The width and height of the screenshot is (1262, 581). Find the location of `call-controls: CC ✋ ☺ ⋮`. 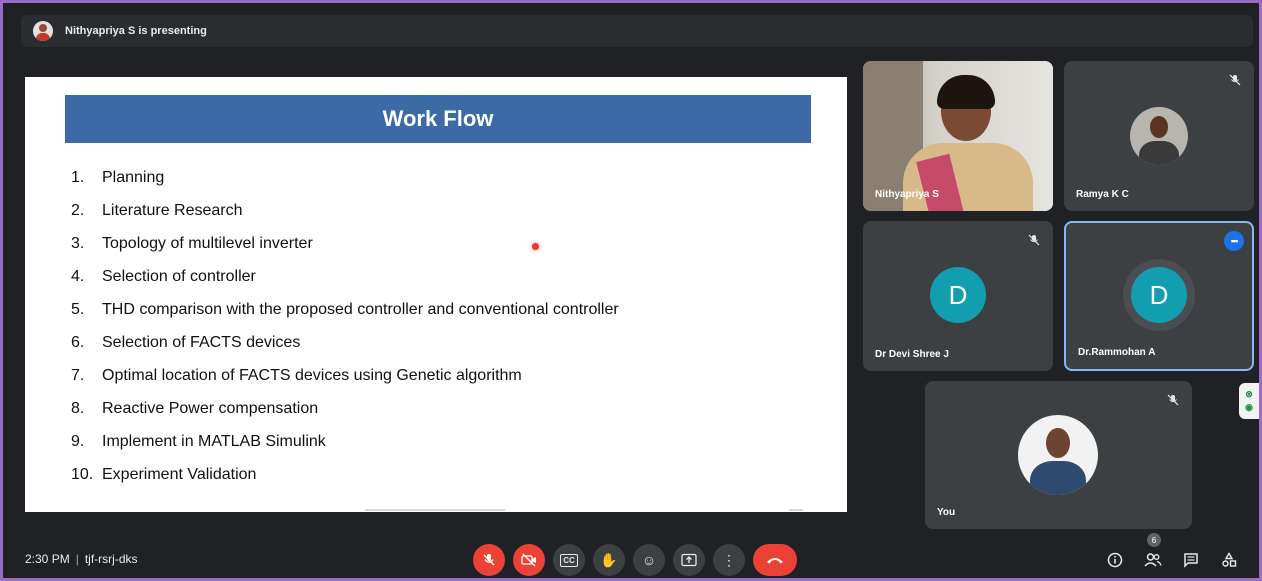

call-controls: CC ✋ ☺ ⋮ is located at coordinates (635, 560).